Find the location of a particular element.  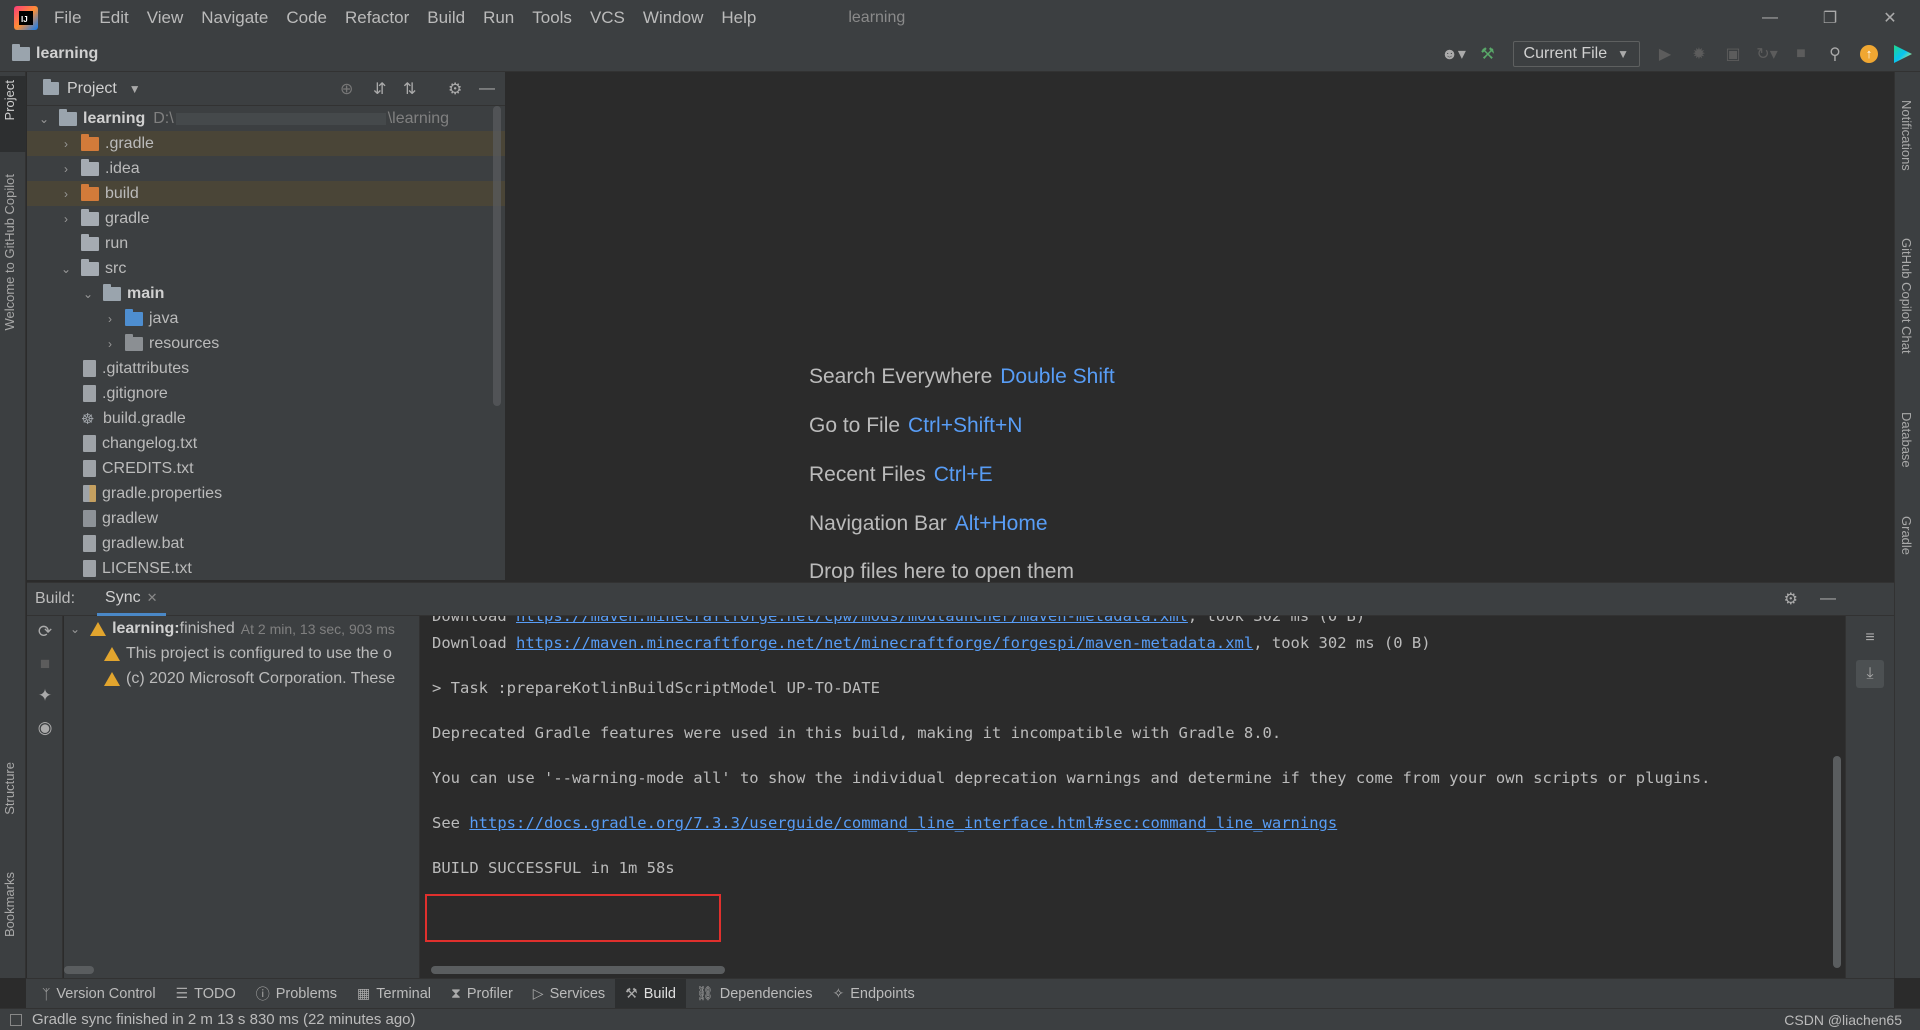

chevron-down-icon: ▼ is located at coordinates (135, 89).